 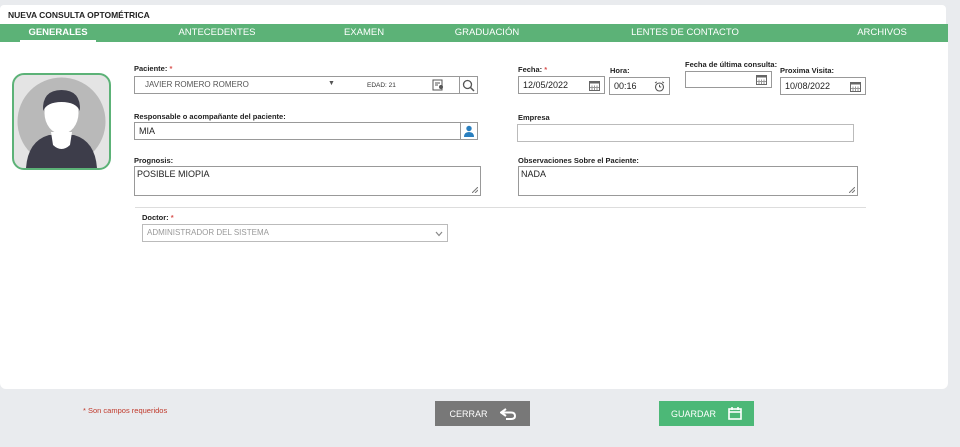 I want to click on tab-generales: GENERALES, so click(x=58, y=33).